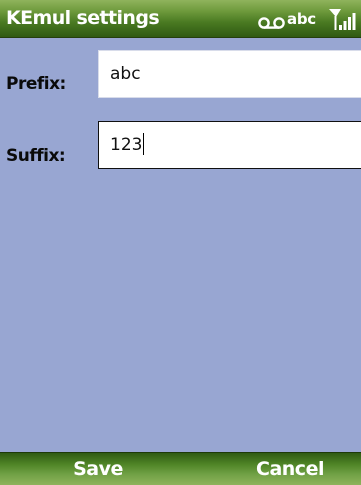 The width and height of the screenshot is (361, 485). What do you see at coordinates (229, 145) in the screenshot?
I see `suffix-input: 123` at bounding box center [229, 145].